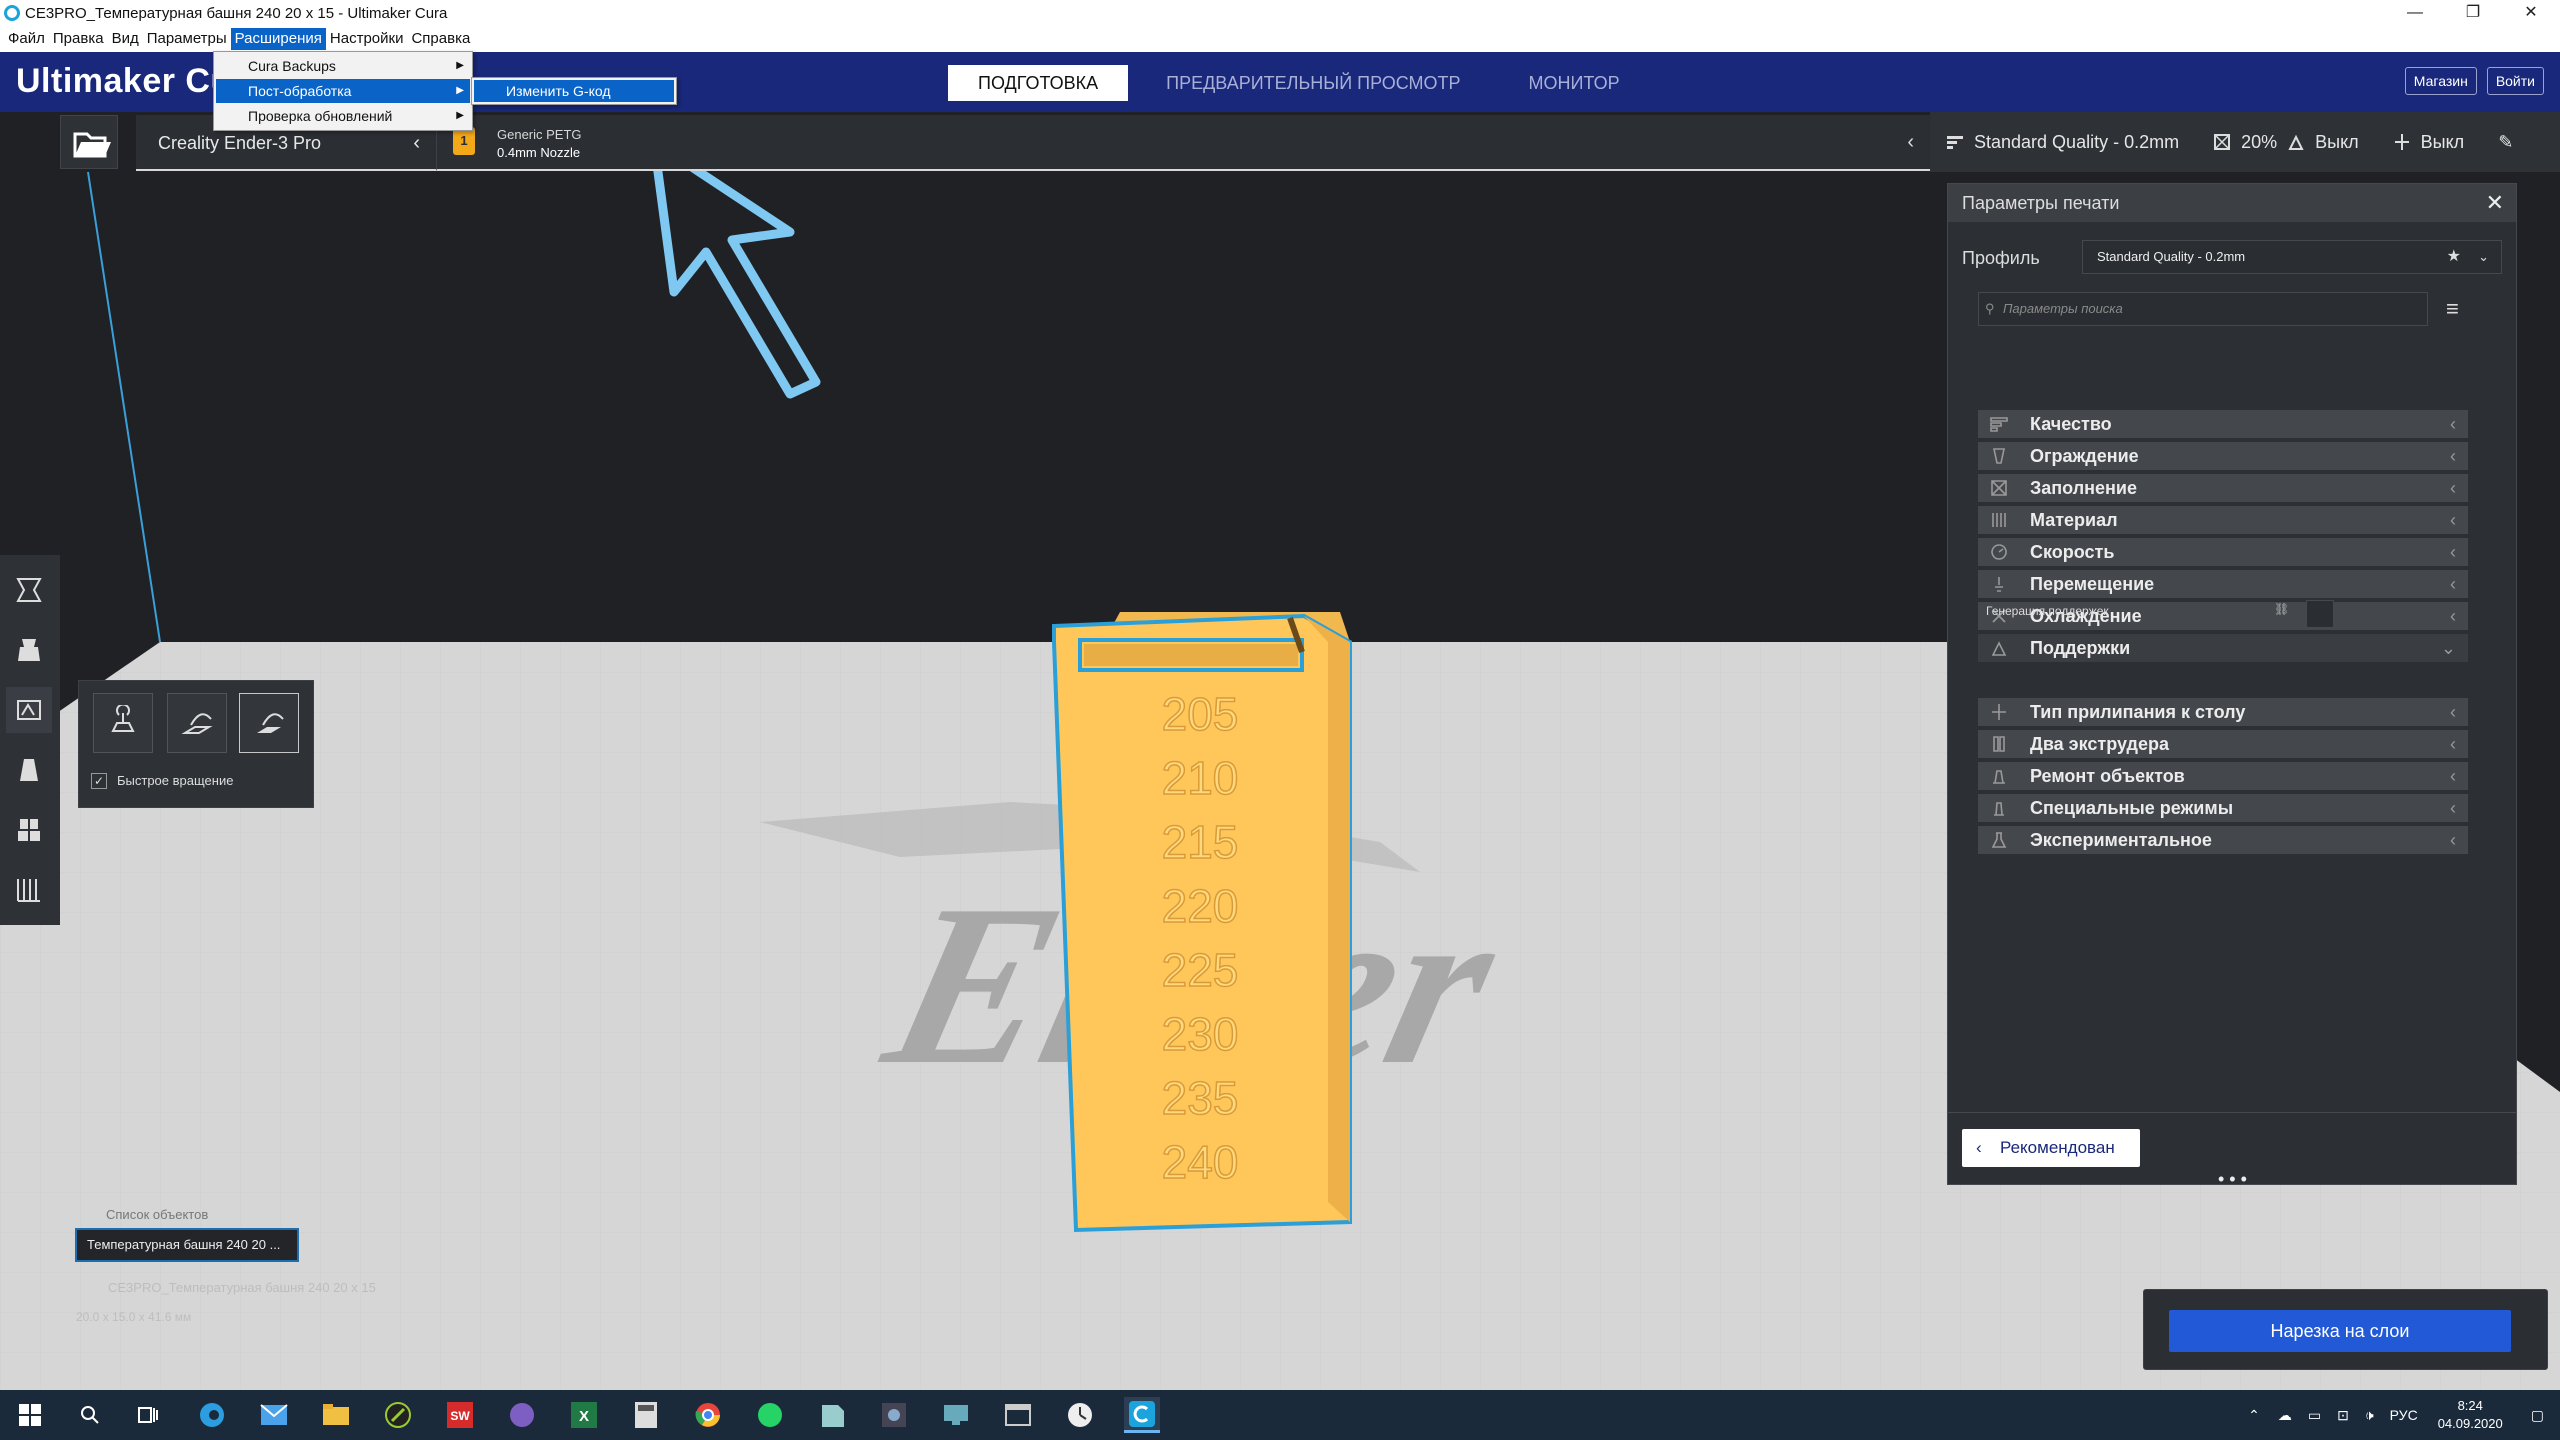  What do you see at coordinates (2470, 1415) in the screenshot?
I see `taskbar-clock: 8:24 04.09.2020` at bounding box center [2470, 1415].